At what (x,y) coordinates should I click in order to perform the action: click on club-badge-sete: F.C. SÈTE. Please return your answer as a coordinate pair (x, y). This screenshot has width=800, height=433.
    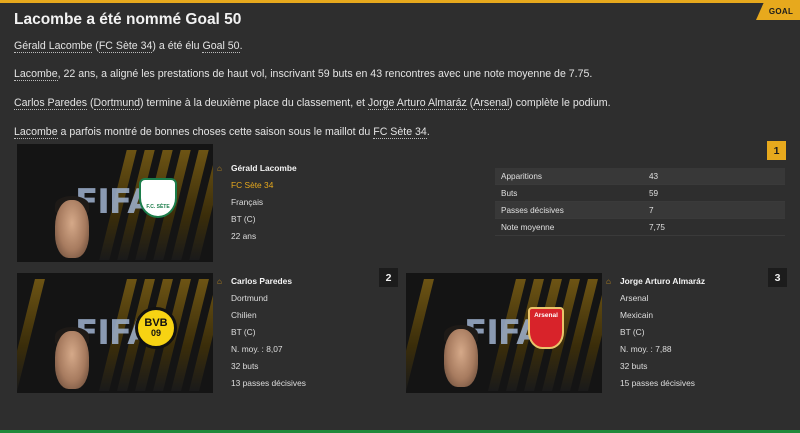
    Looking at the image, I should click on (158, 198).